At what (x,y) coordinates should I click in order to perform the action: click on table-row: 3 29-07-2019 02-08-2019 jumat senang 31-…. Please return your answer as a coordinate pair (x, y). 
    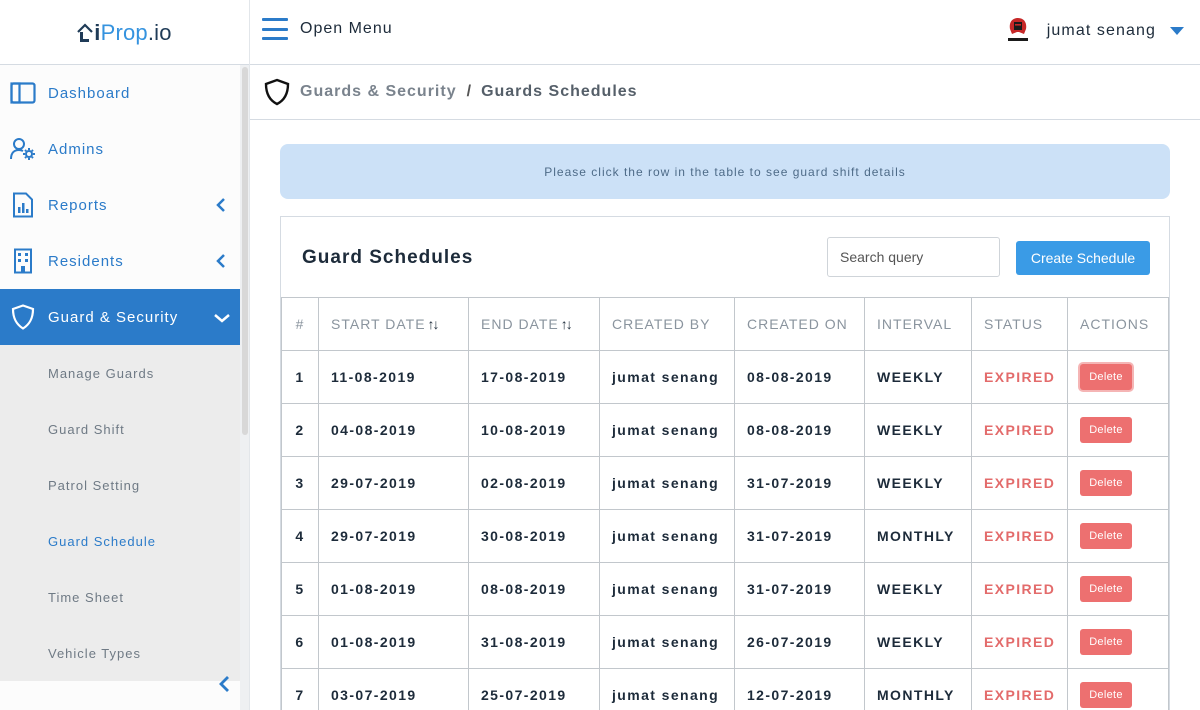
    Looking at the image, I should click on (725, 483).